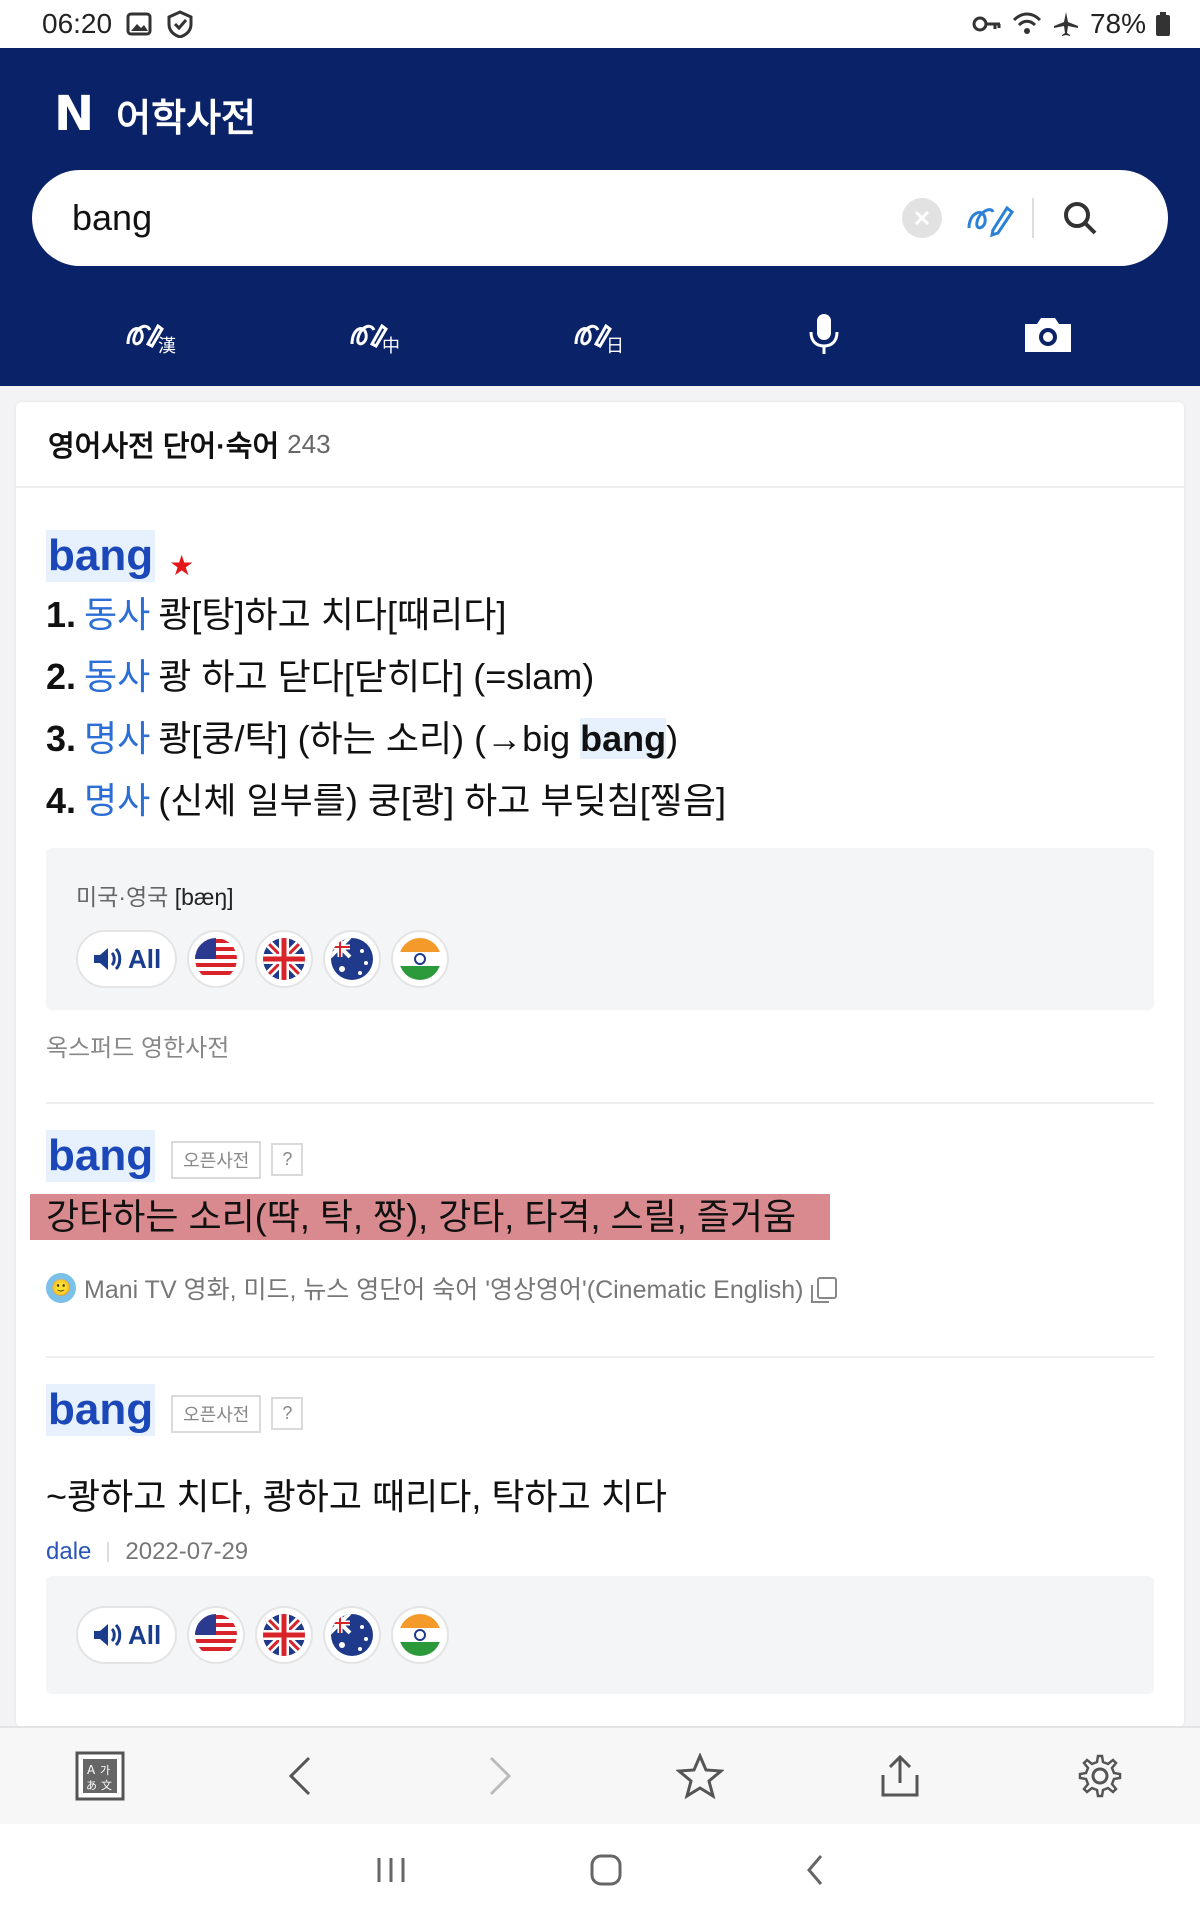 Image resolution: width=1200 pixels, height=1920 pixels. I want to click on input-tools: 漢 中 日, so click(600, 334).